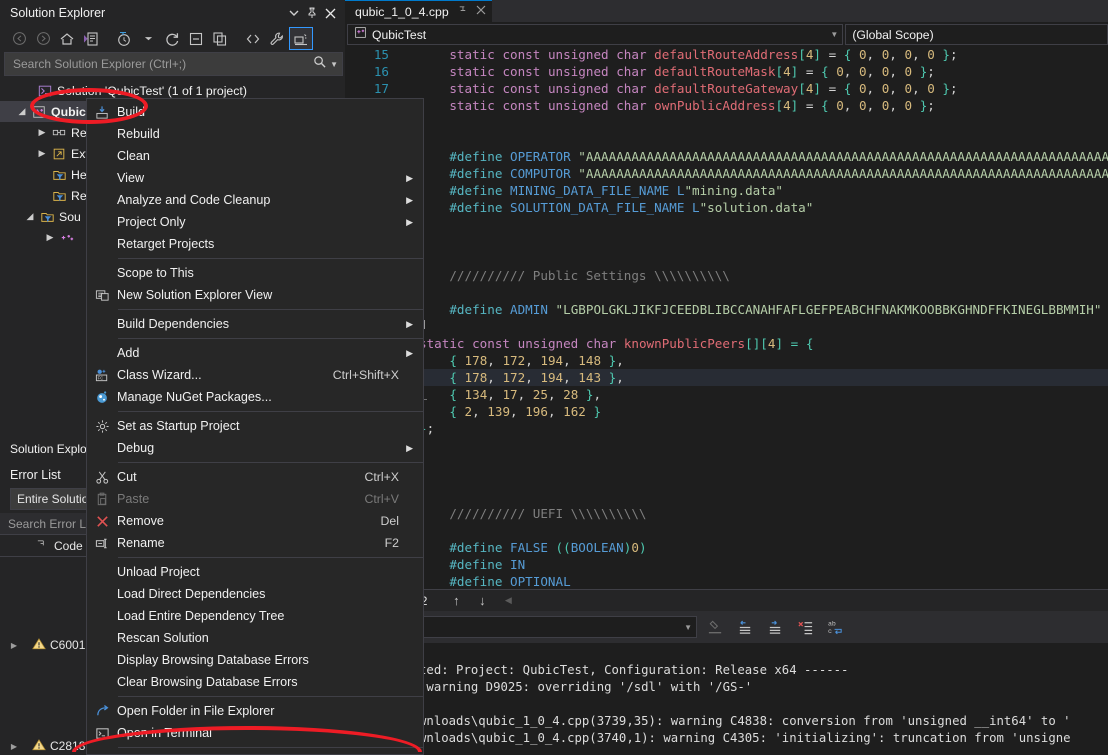  Describe the element at coordinates (255, 178) in the screenshot. I see `menu-item-view: View ▶` at that location.